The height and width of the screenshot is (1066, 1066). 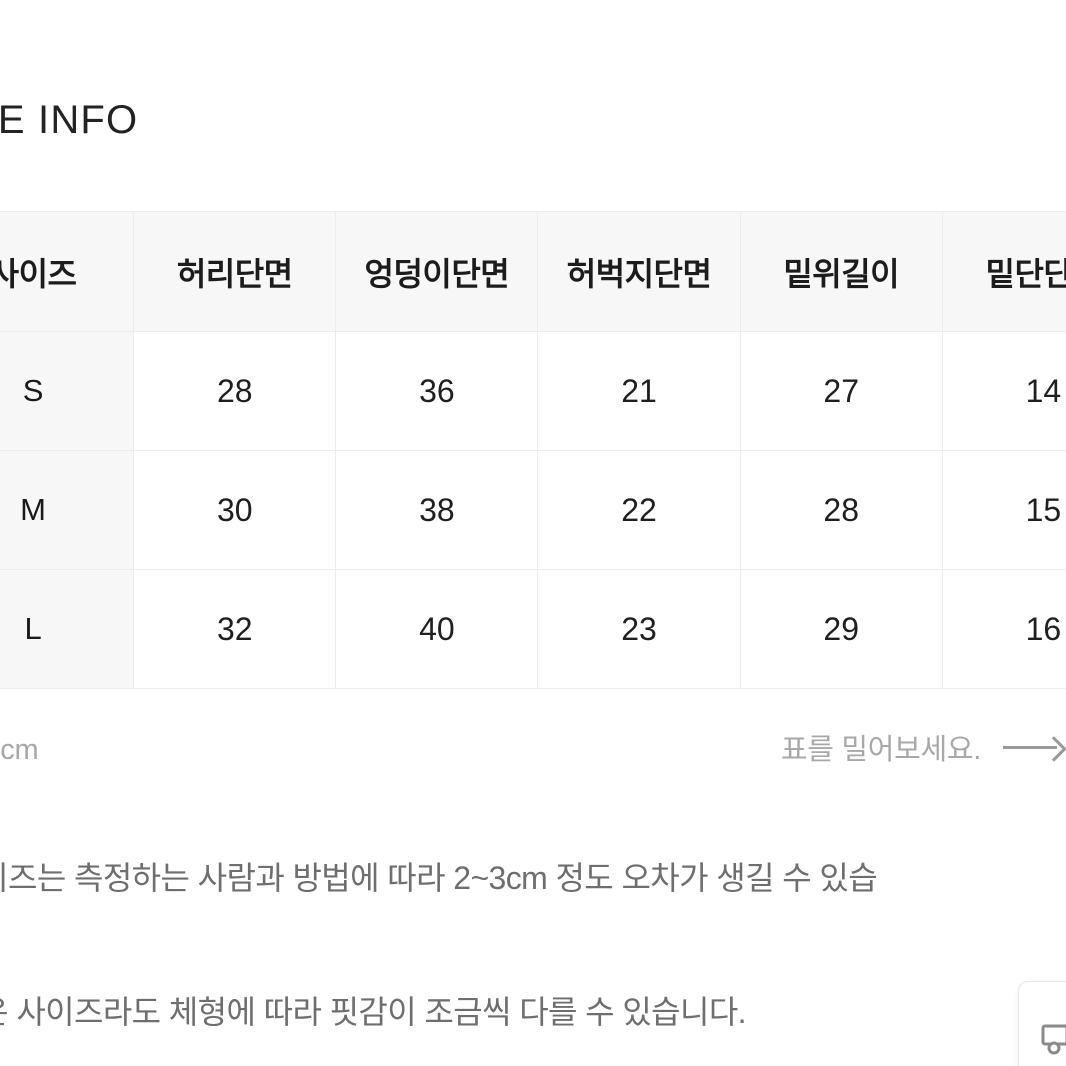 I want to click on column-header-hip: 엉덩이단면, so click(x=437, y=271).